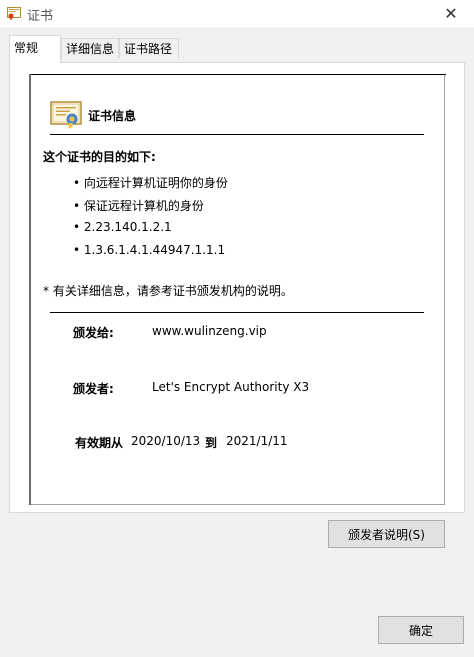 This screenshot has width=474, height=657. Describe the element at coordinates (237, 312) in the screenshot. I see `note-divider` at that location.